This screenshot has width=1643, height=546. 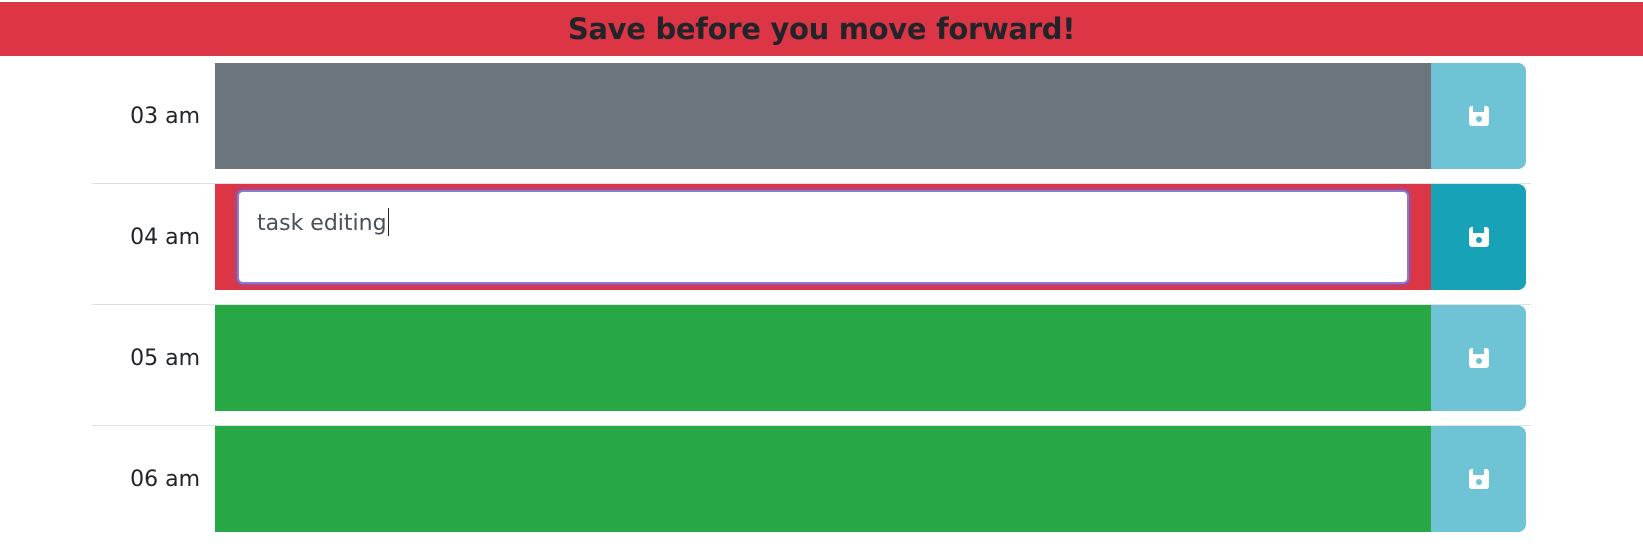 I want to click on hour-label: 04 am, so click(x=165, y=237).